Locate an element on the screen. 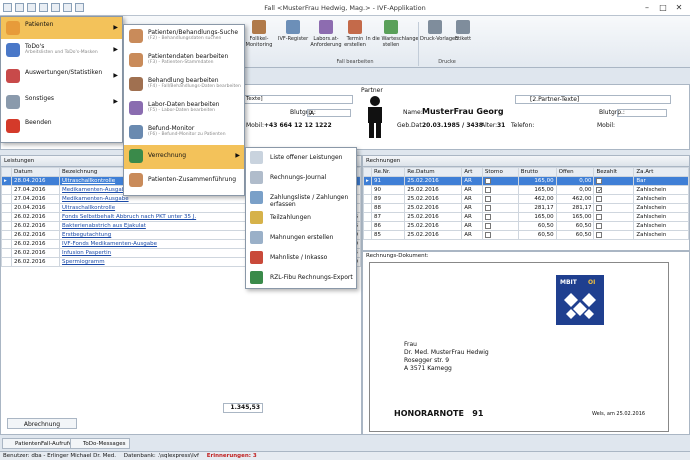  col-brutto: Brutto is located at coordinates (537, 172).